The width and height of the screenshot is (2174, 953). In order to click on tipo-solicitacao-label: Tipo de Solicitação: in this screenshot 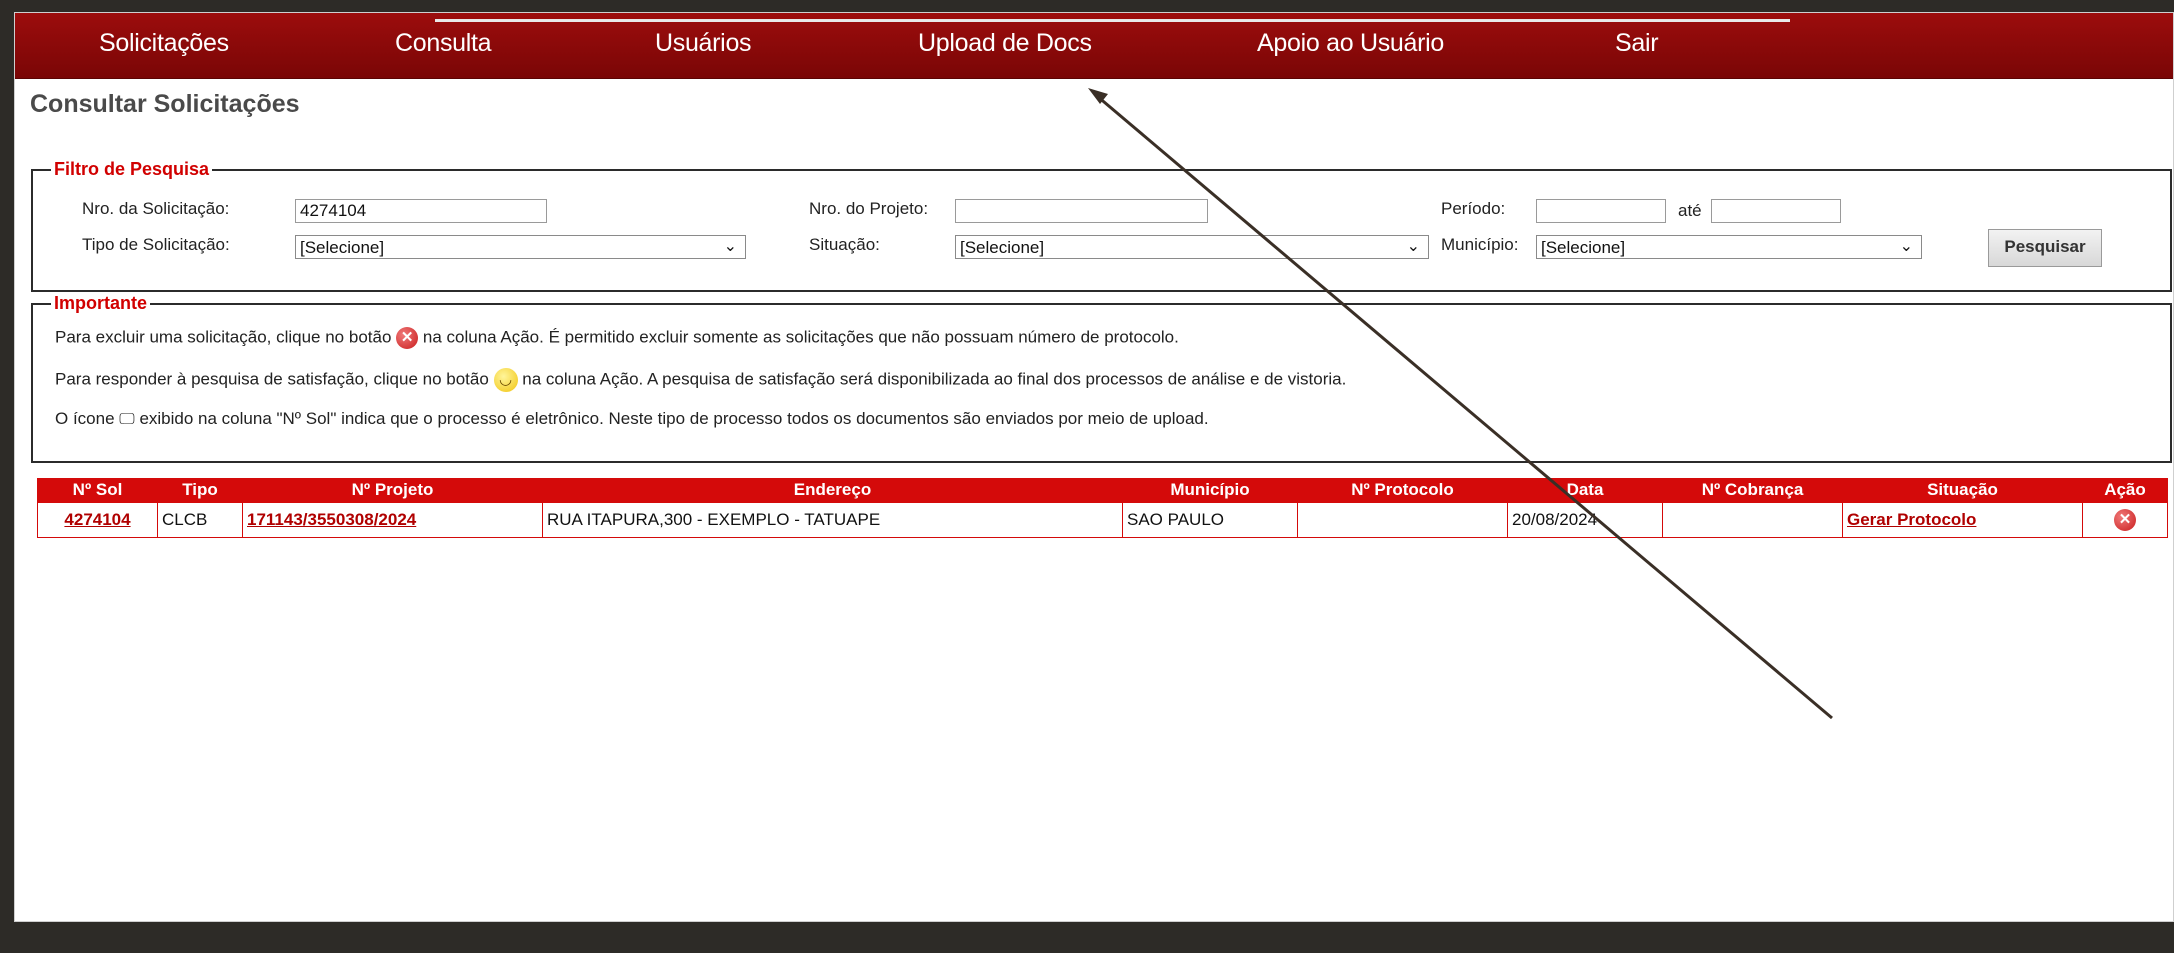, I will do `click(156, 244)`.